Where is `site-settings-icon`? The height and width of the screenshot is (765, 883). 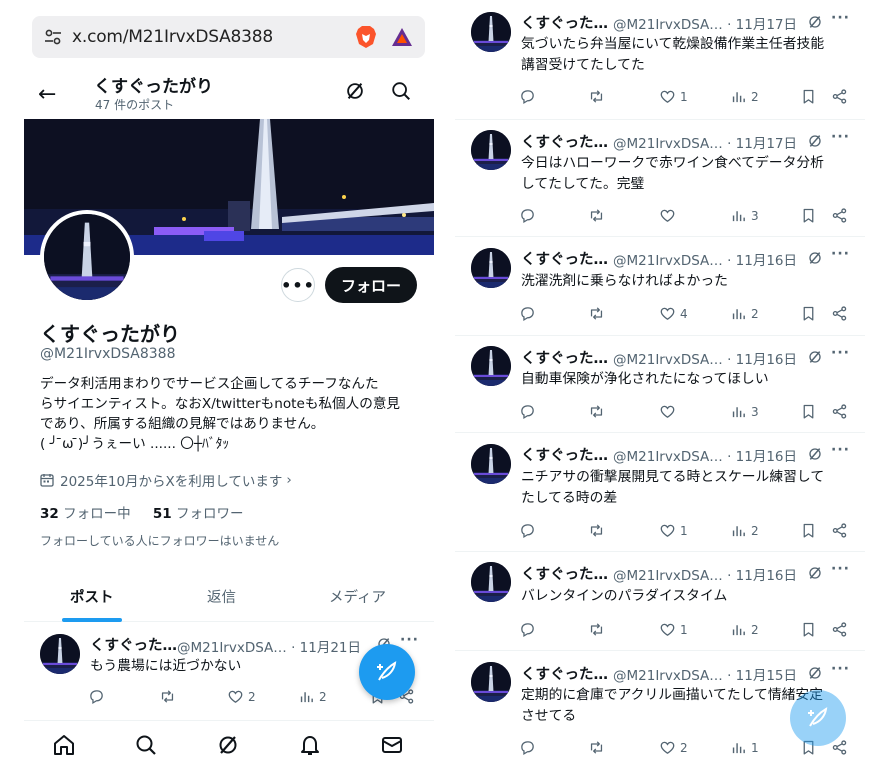 site-settings-icon is located at coordinates (53, 37).